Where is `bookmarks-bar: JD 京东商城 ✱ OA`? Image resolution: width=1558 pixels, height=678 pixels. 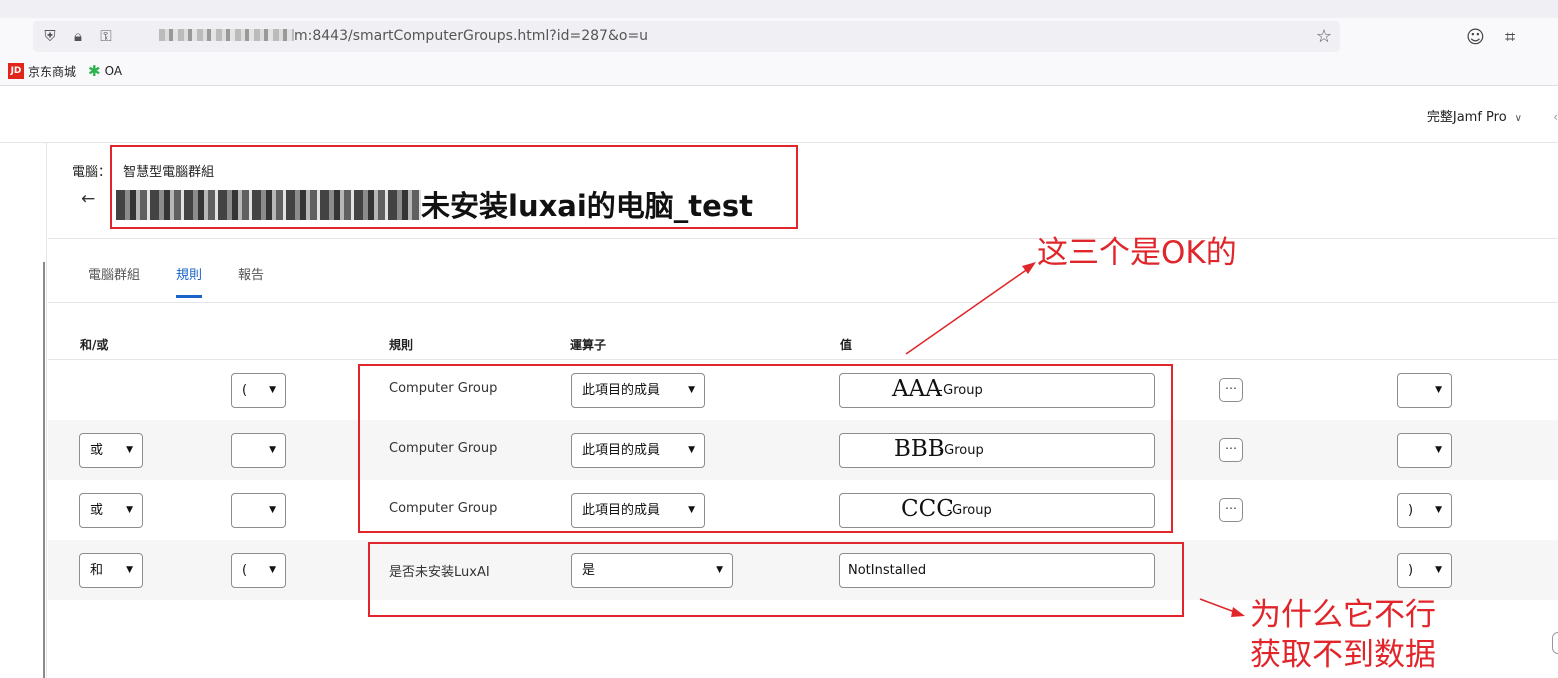 bookmarks-bar: JD 京东商城 ✱ OA is located at coordinates (65, 71).